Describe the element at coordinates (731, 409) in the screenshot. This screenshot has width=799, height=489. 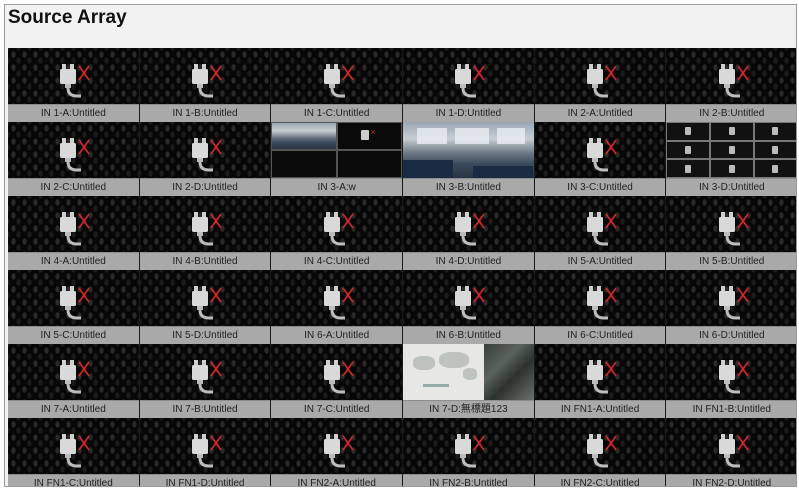
I see `source-label: IN FN1-B:Untitled` at that location.